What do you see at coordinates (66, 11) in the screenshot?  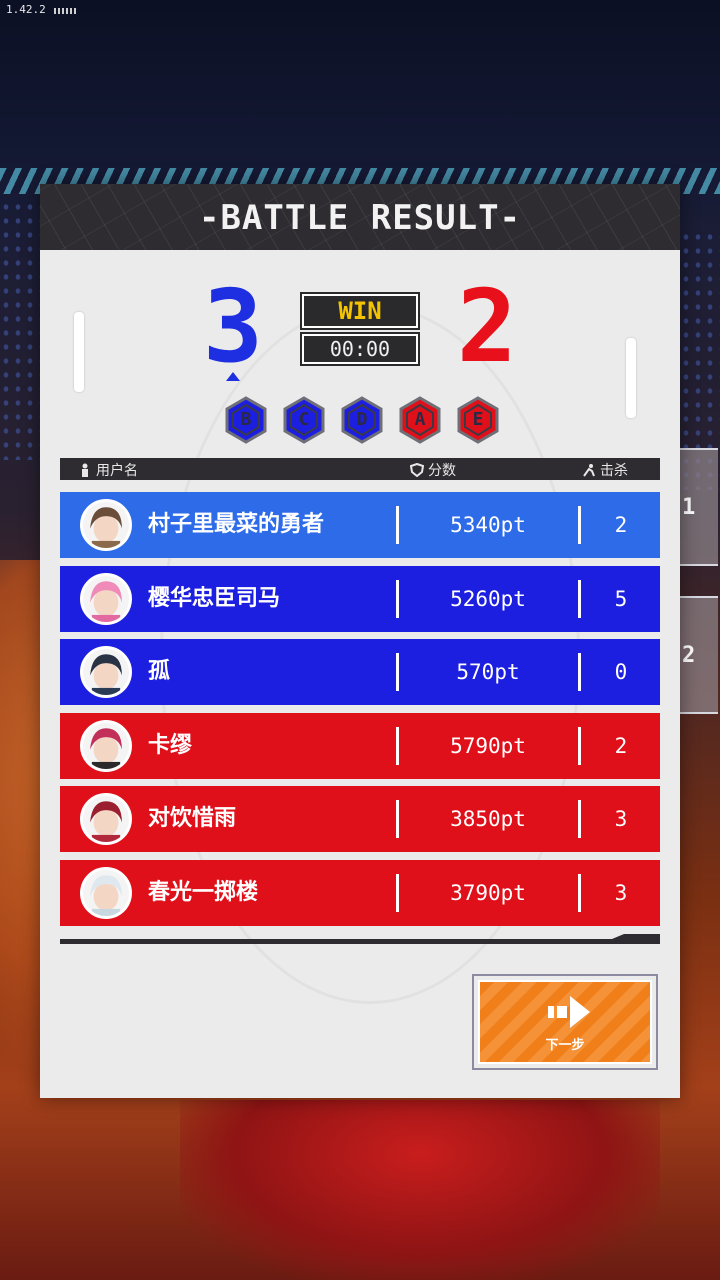 I see `signal-icon` at bounding box center [66, 11].